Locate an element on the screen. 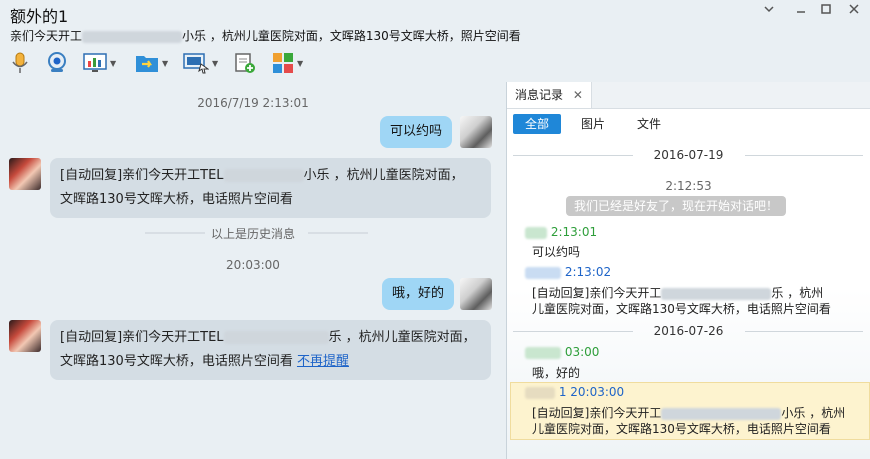 The height and width of the screenshot is (459, 870). window-title: 额外的1 is located at coordinates (39, 16).